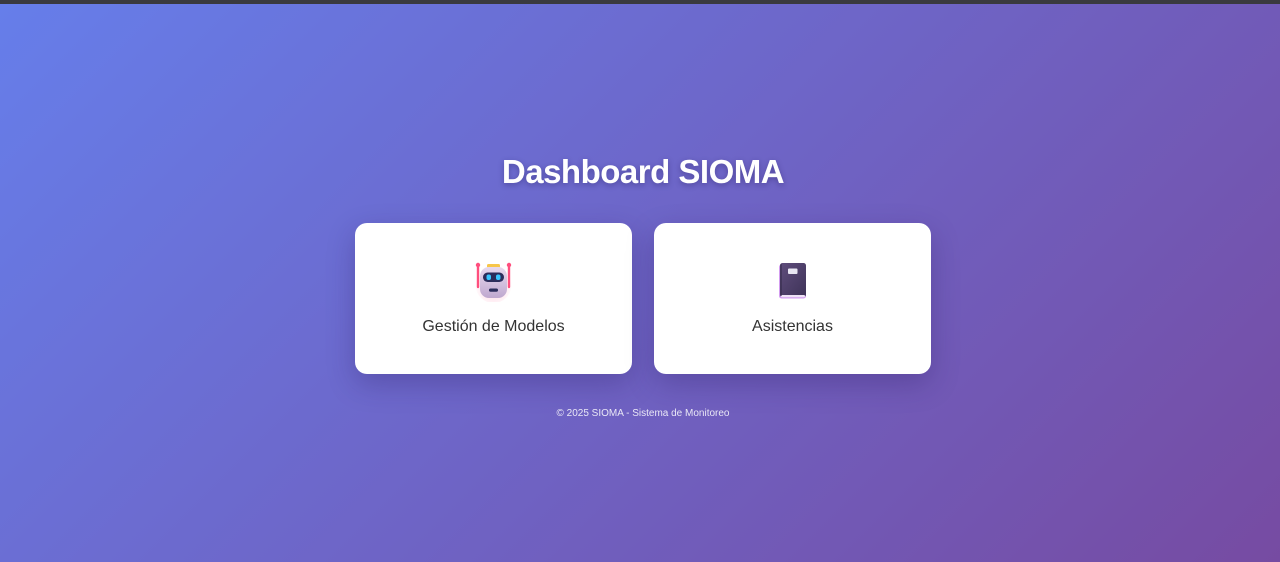 This screenshot has height=562, width=1280. What do you see at coordinates (792, 326) in the screenshot?
I see `card-label: Asistencias` at bounding box center [792, 326].